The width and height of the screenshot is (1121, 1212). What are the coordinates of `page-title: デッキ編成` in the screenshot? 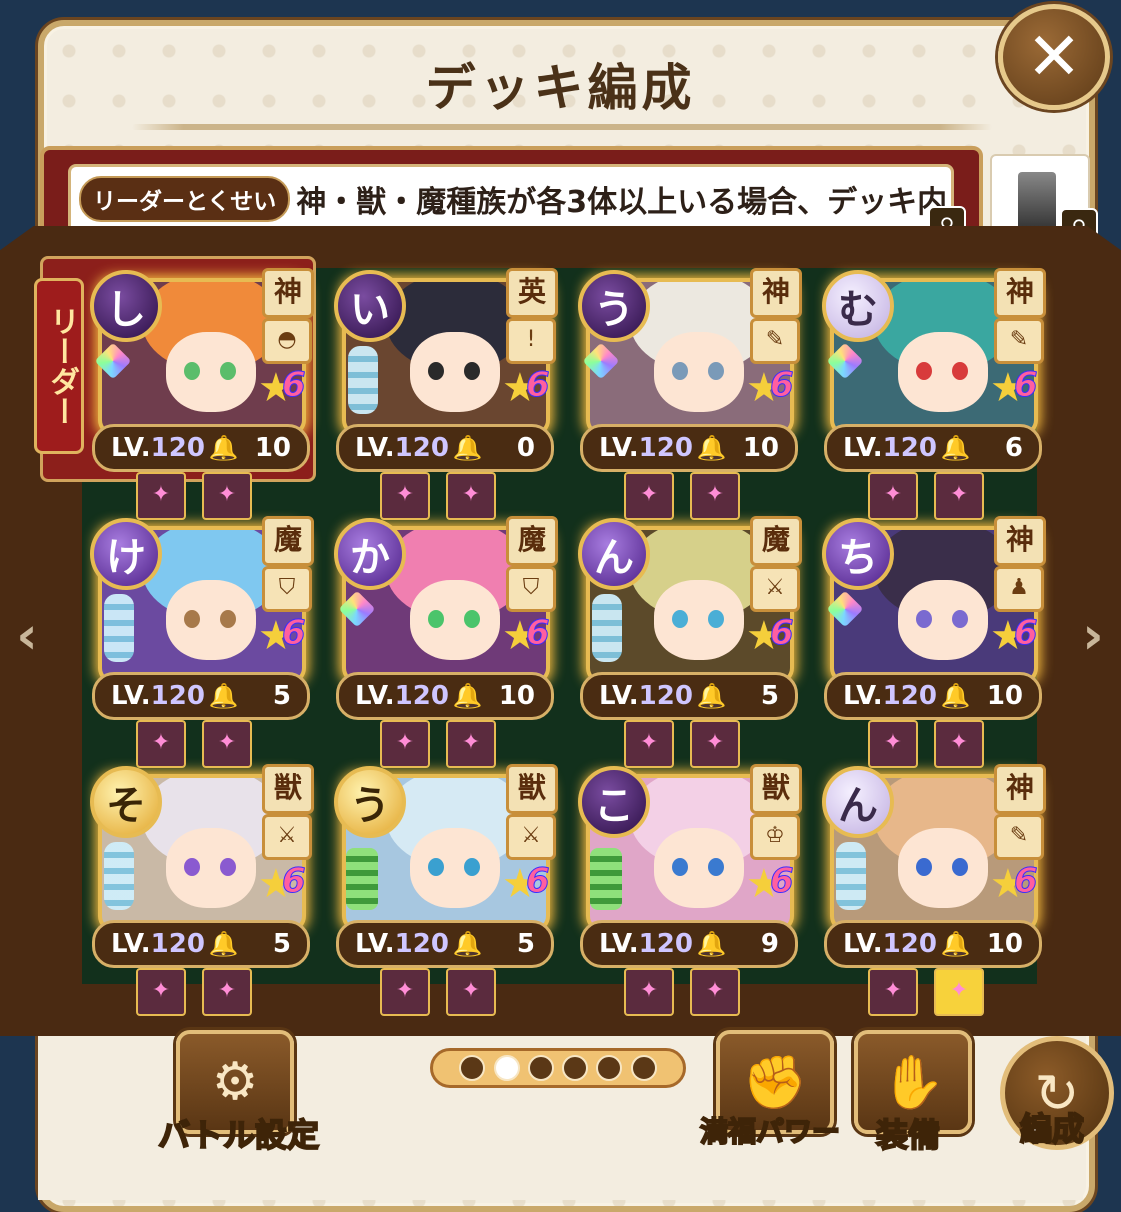 It's located at (560, 88).